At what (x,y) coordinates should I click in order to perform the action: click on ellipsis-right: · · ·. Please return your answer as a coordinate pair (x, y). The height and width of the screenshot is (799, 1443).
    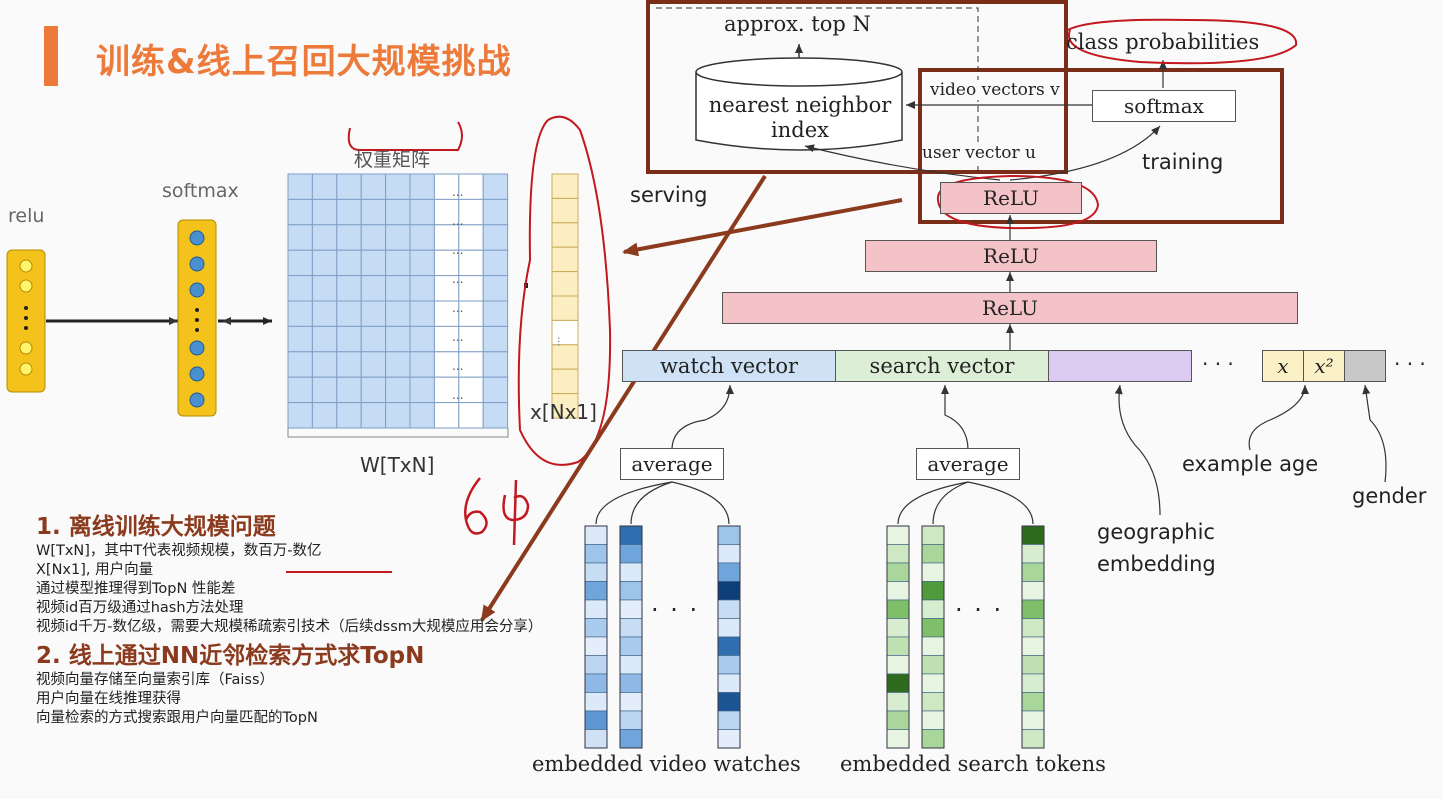
    Looking at the image, I should click on (1410, 364).